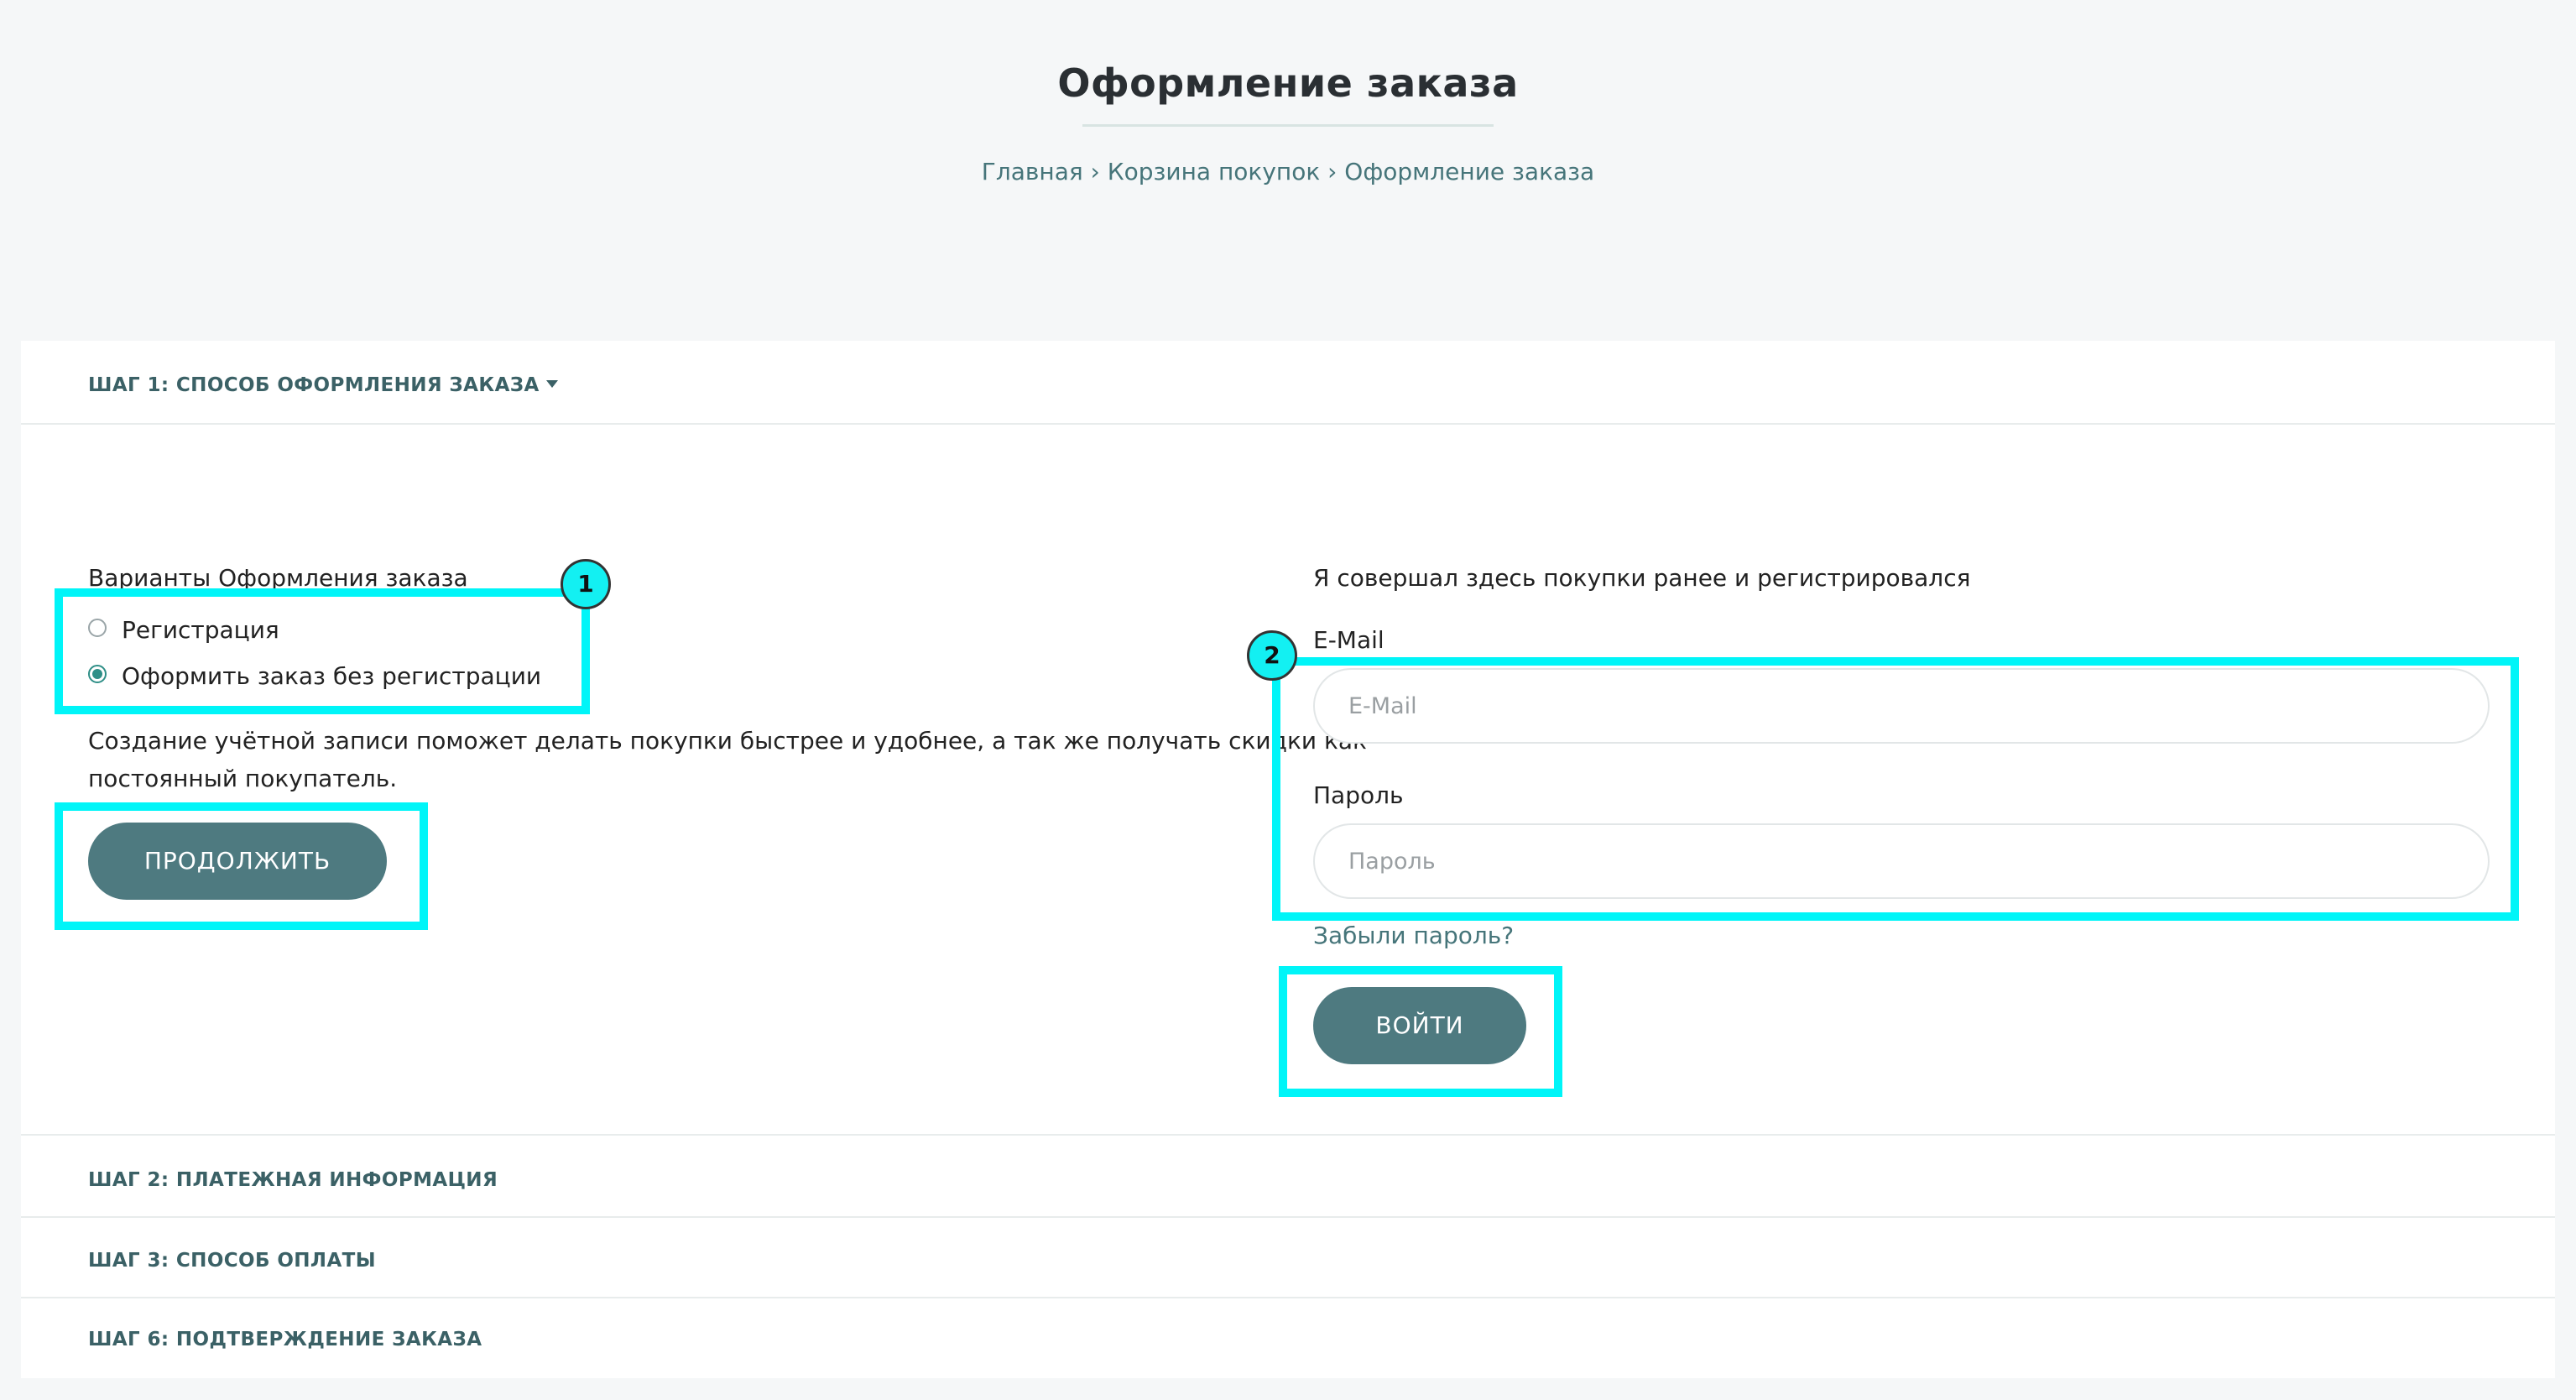 The image size is (2576, 1400). I want to click on annotation-marker-1: 1, so click(586, 584).